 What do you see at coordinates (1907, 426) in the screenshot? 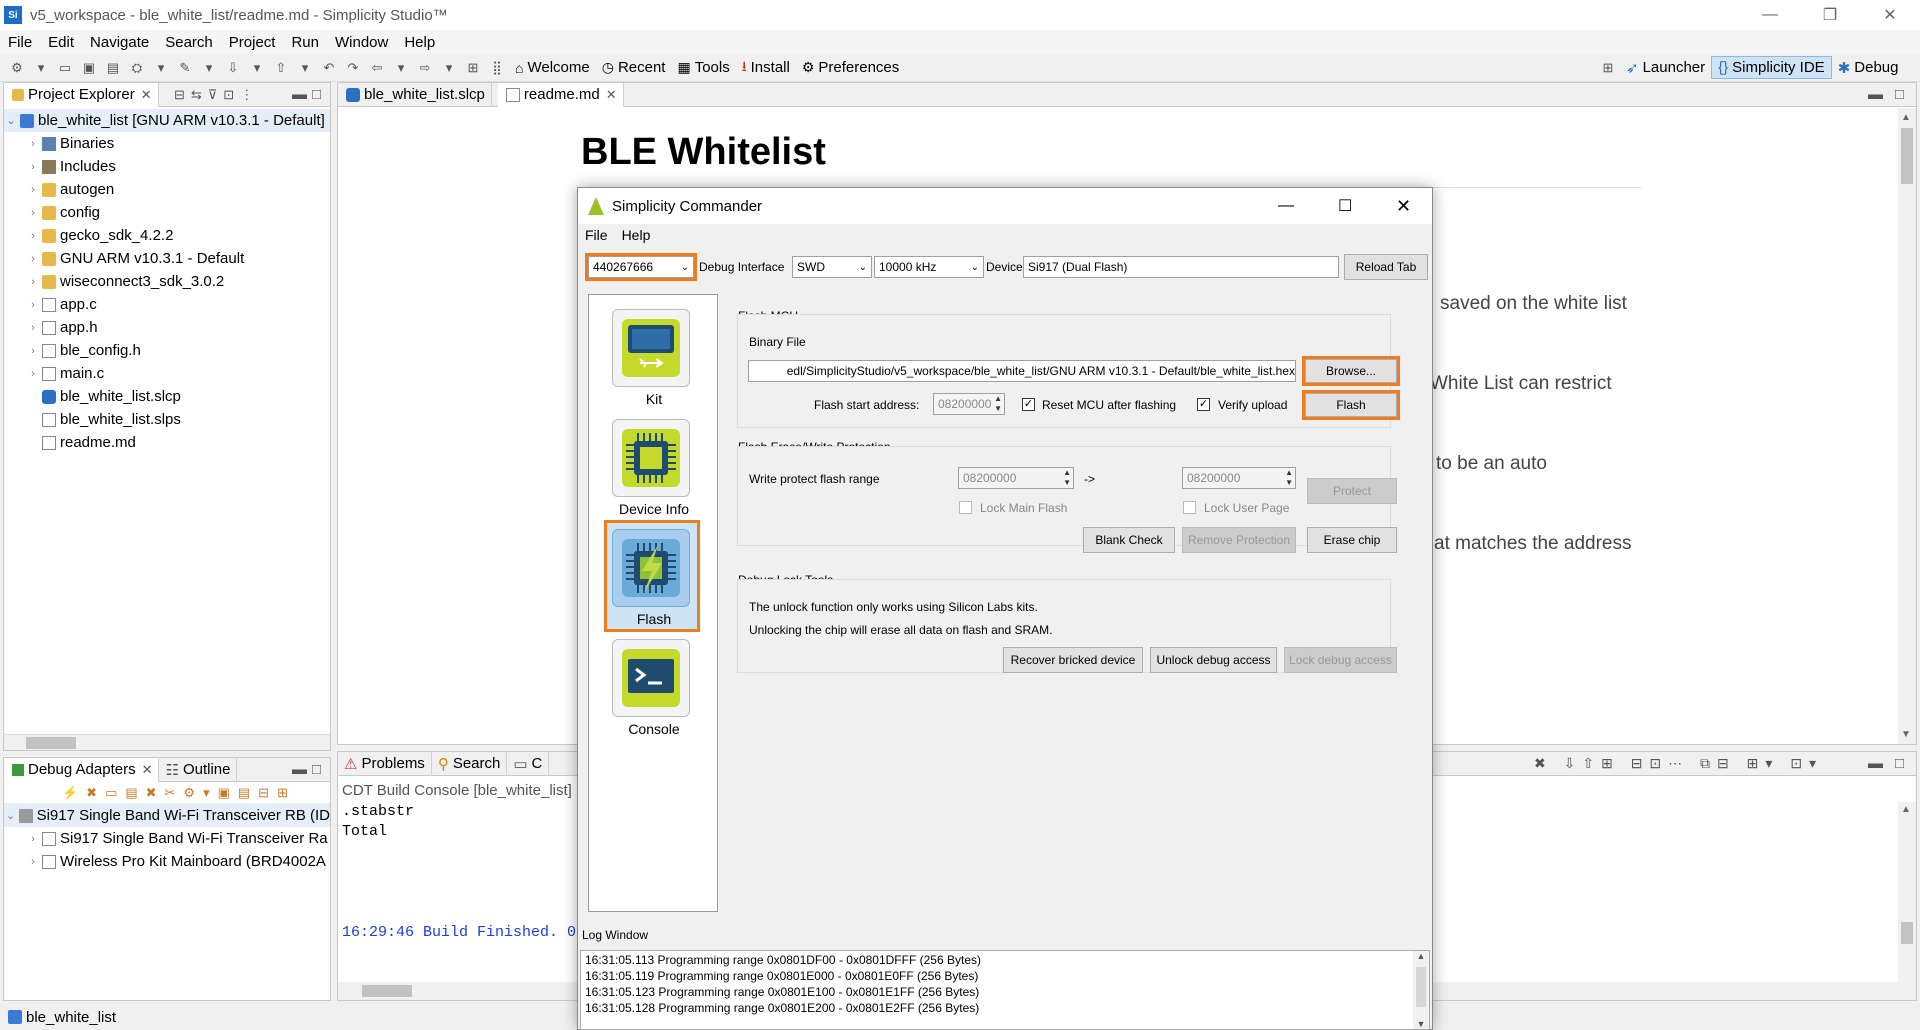
I see `vertical-scrollbar: ▲ ▼` at bounding box center [1907, 426].